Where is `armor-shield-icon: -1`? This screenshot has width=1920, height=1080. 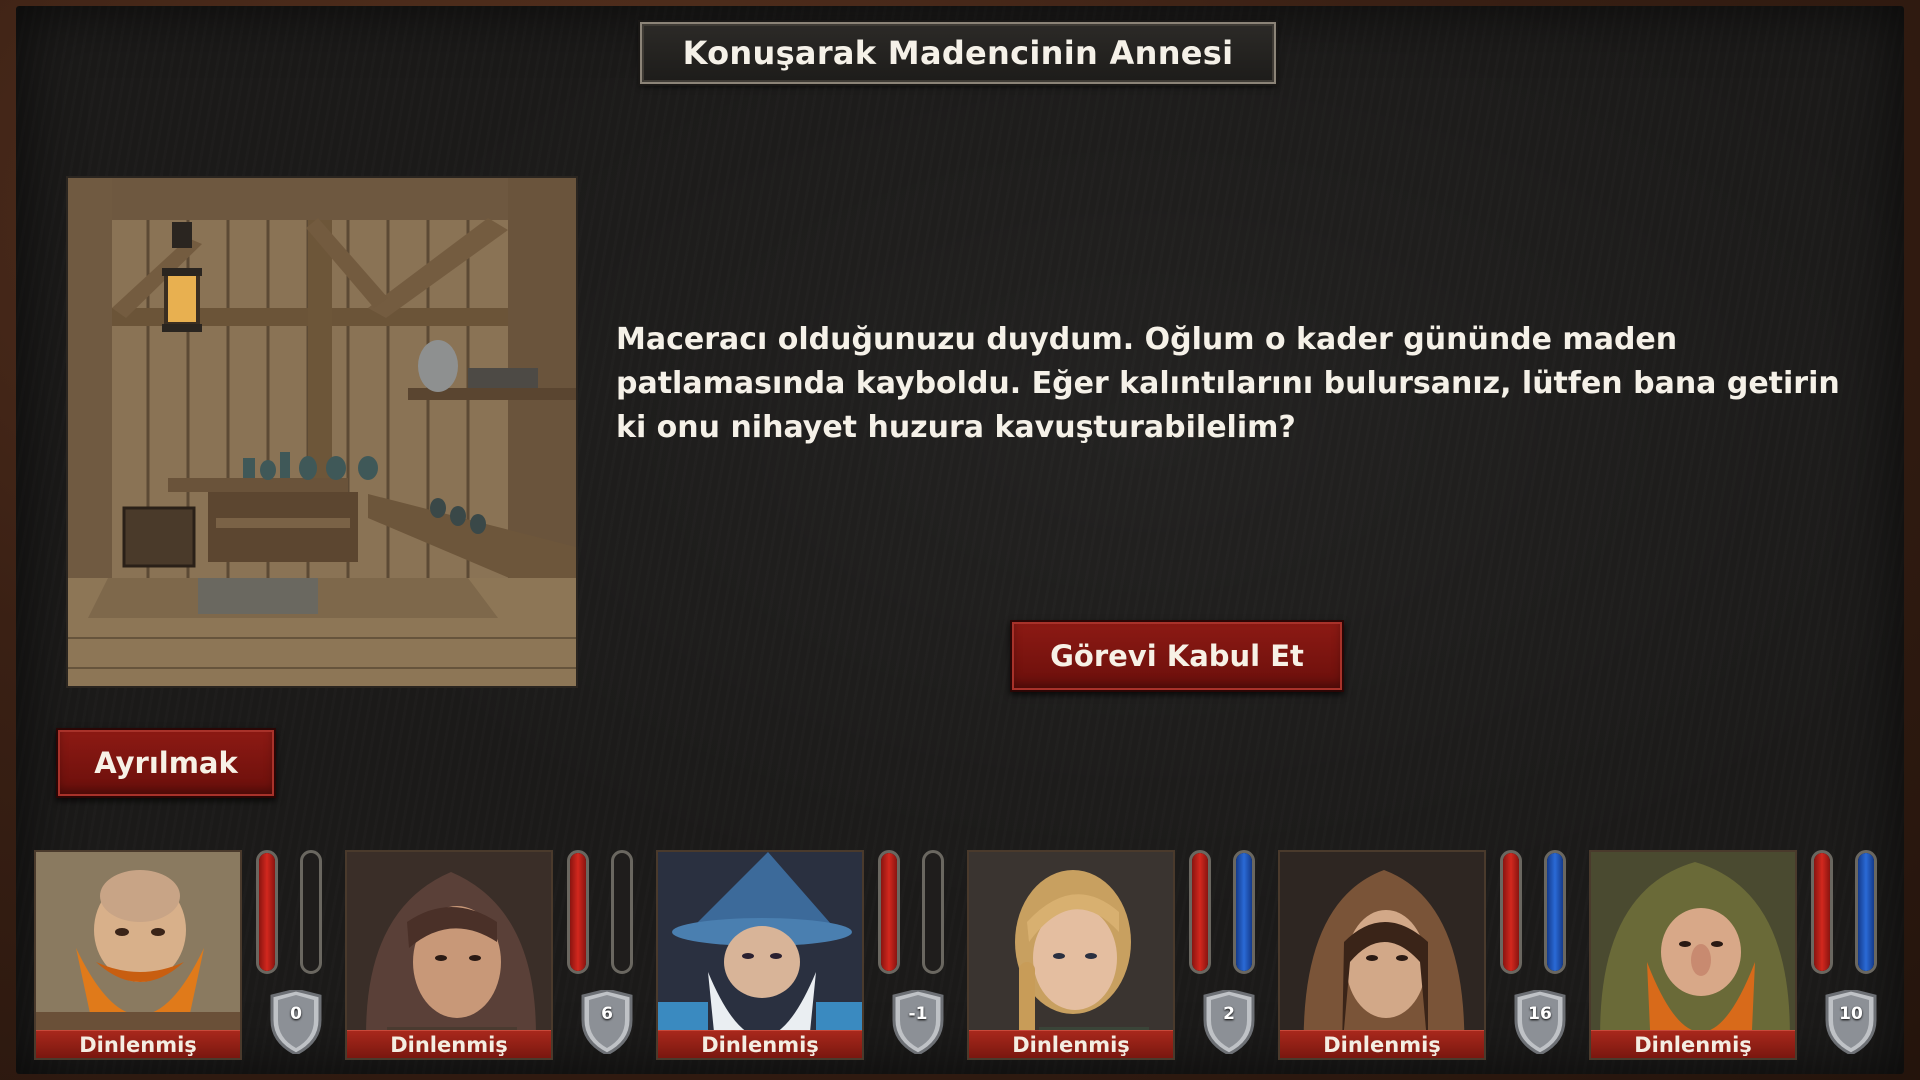
armor-shield-icon: -1 is located at coordinates (918, 1022).